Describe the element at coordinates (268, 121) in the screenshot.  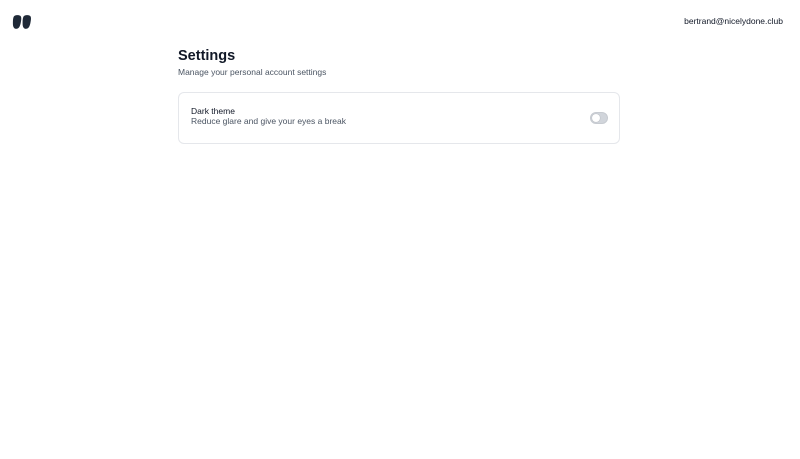
I see `setting-description: Reduce glare and give your eyes a break` at that location.